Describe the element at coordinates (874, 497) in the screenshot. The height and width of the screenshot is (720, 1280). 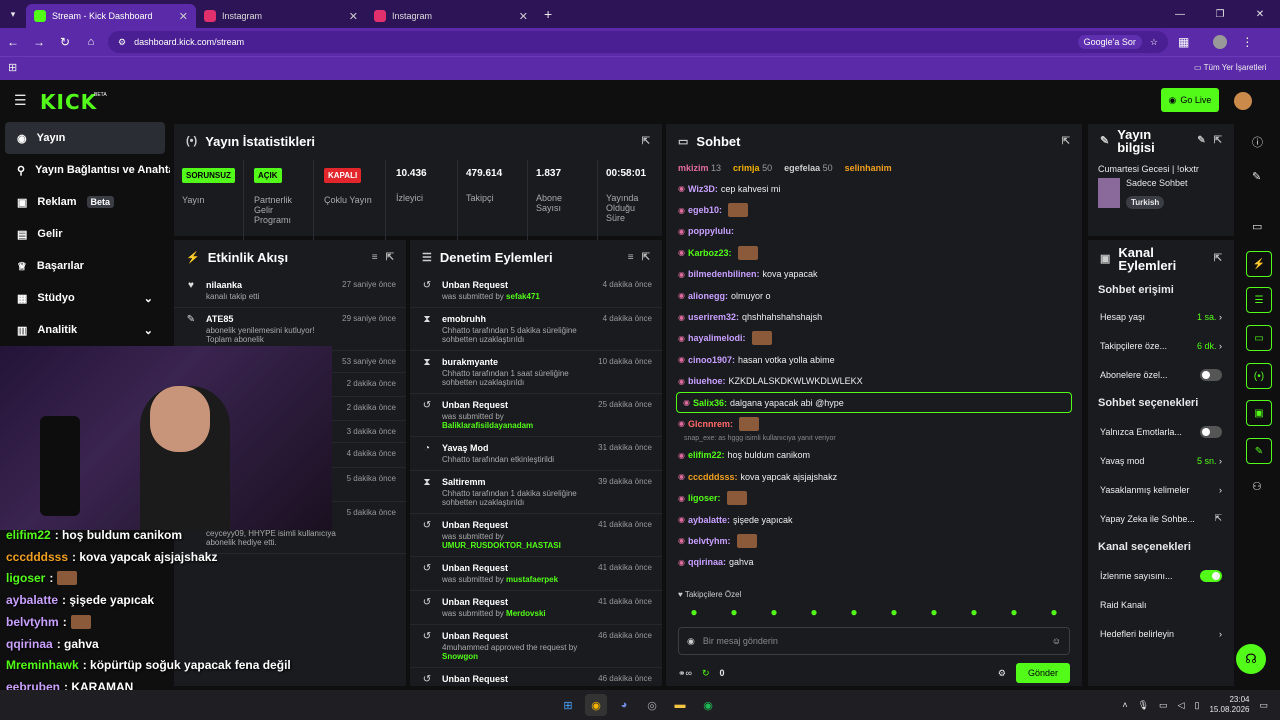
I see `chat-message: ◉ ligoser:` at that location.